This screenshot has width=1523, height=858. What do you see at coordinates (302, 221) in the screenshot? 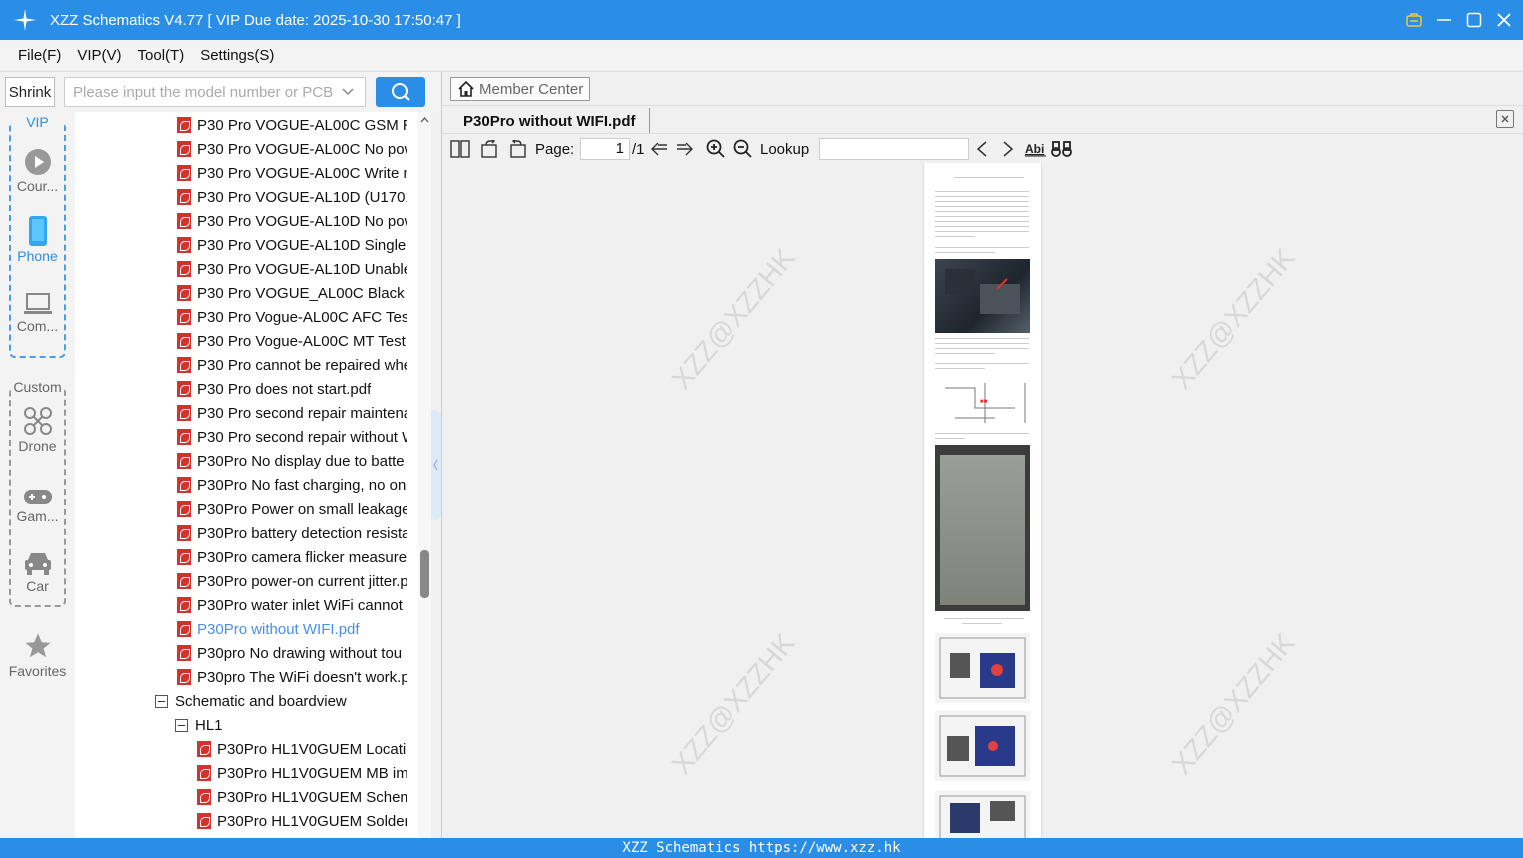
I see `tree-file-label: P30 Pro VOGUE-AL10D No powe` at bounding box center [302, 221].